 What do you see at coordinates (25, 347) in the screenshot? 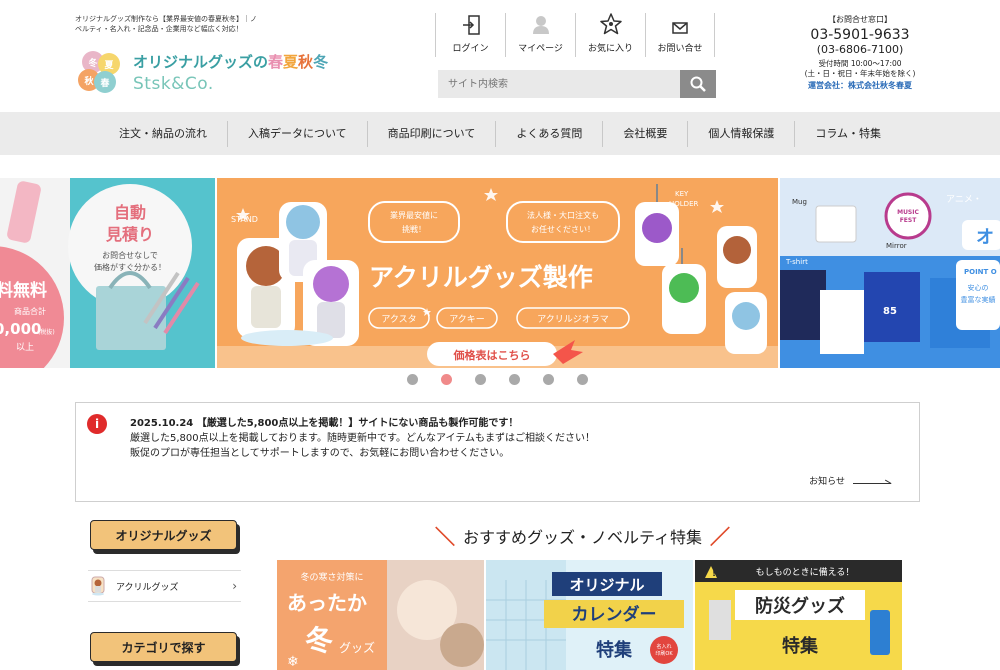
I see `slide-left-above: 以上` at bounding box center [25, 347].